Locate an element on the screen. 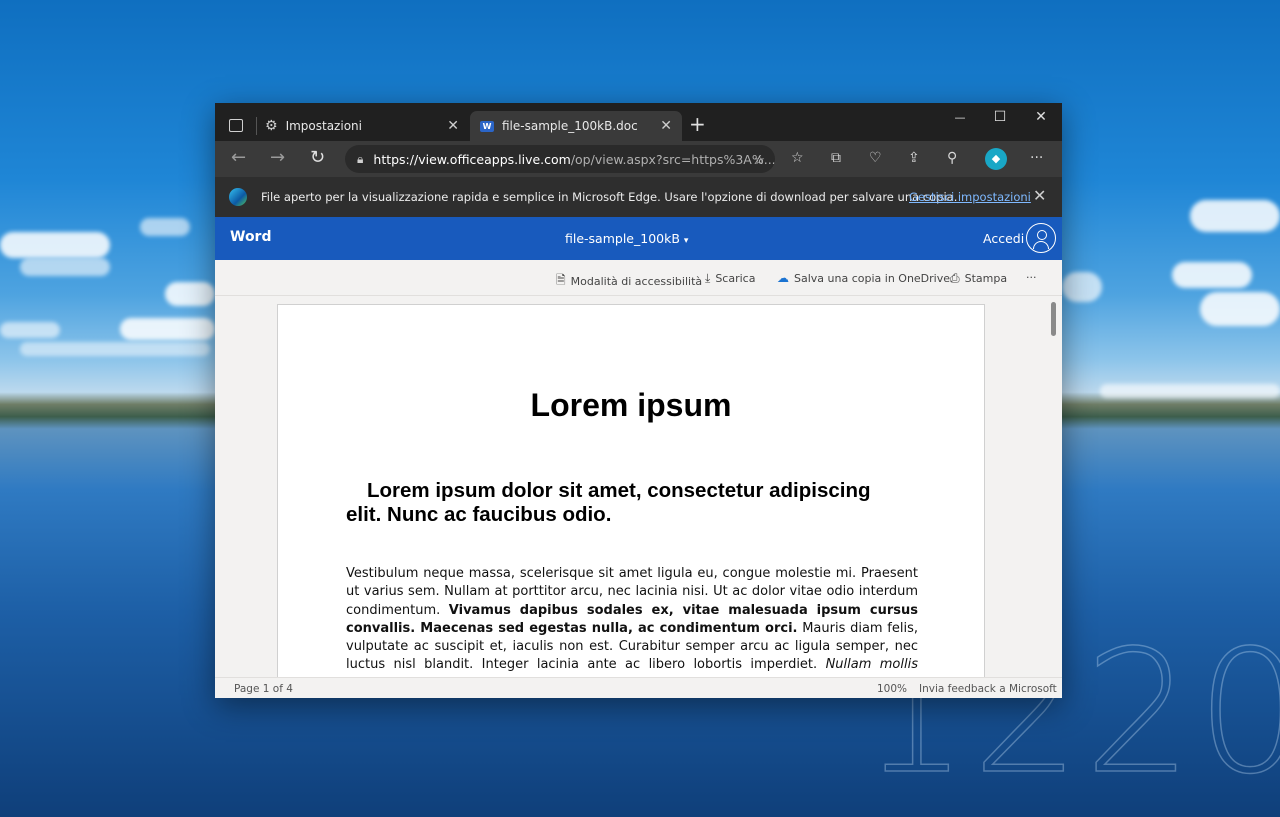 The height and width of the screenshot is (817, 1280). share-icon: ⇪ is located at coordinates (914, 158).